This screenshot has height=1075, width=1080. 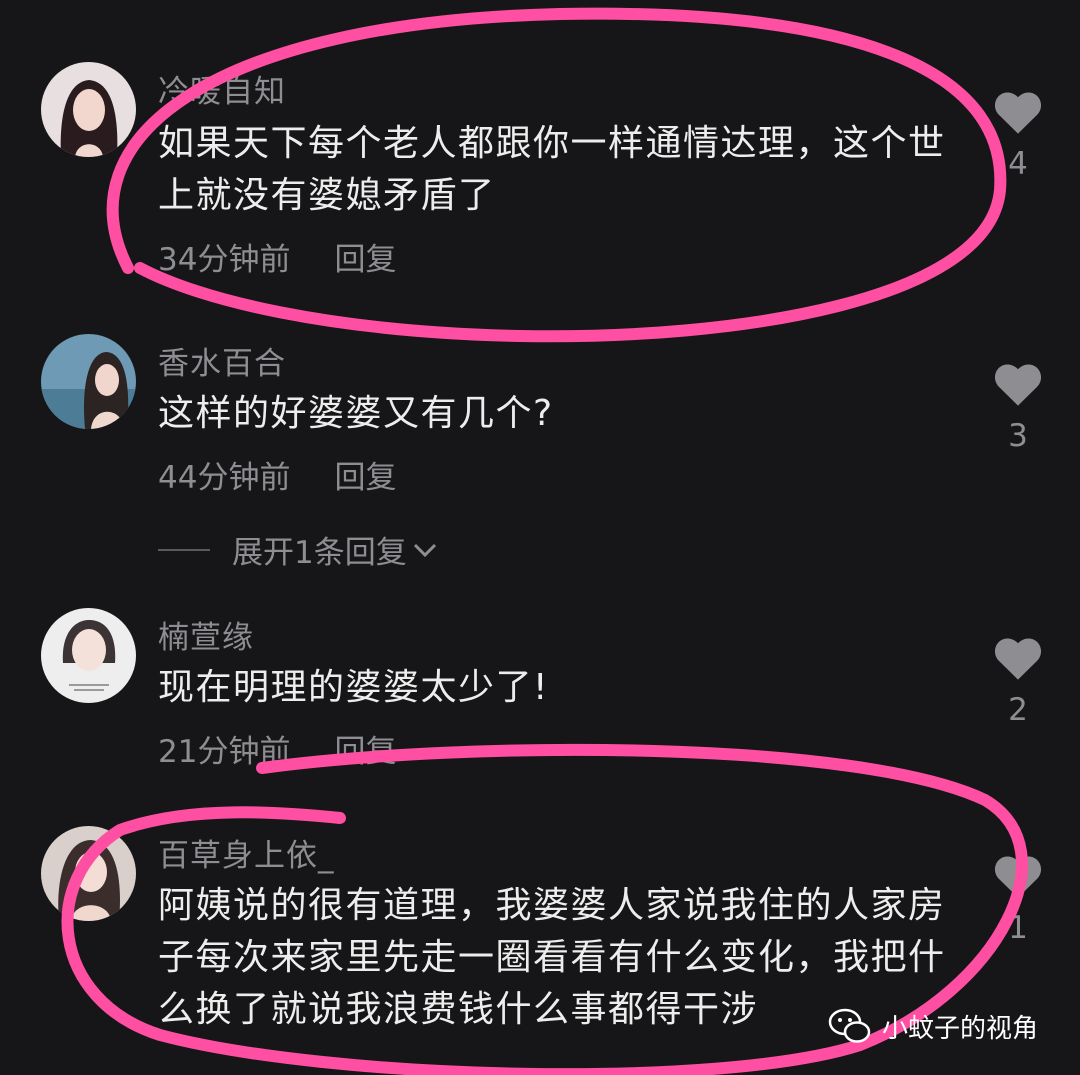 I want to click on comment-meta: 44分钟前 回复, so click(x=277, y=474).